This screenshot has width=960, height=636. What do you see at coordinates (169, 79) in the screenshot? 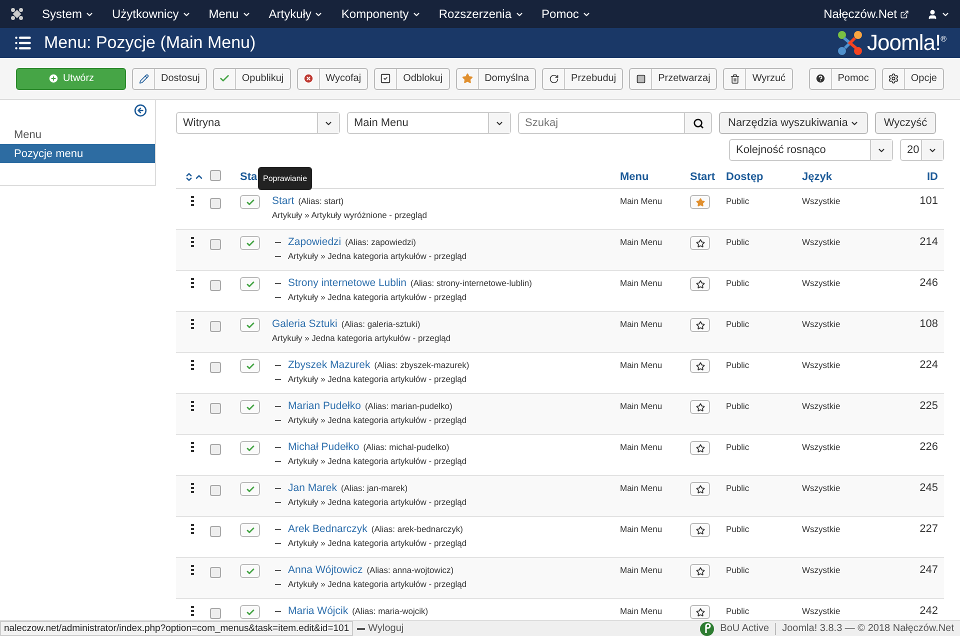
I see `toolbar-button: Dostosuj` at bounding box center [169, 79].